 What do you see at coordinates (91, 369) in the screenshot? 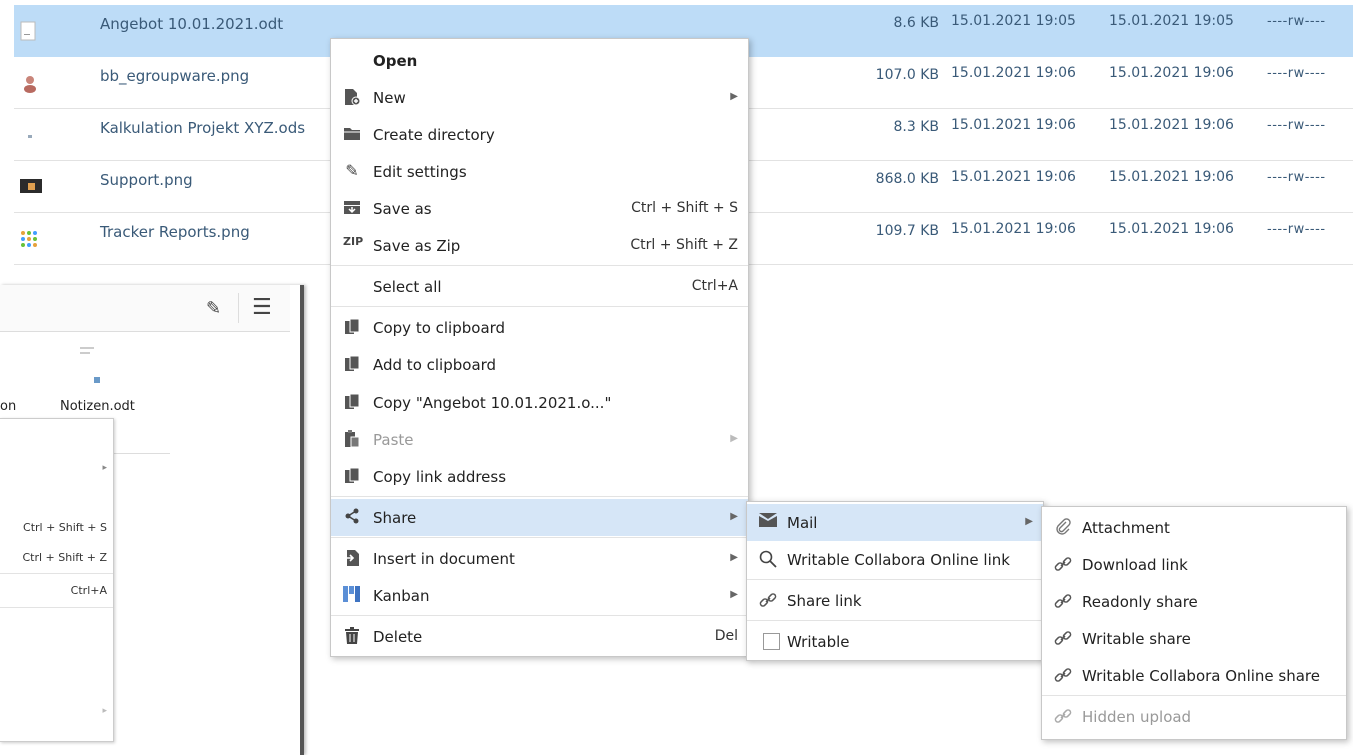
I see `document-file-icon` at bounding box center [91, 369].